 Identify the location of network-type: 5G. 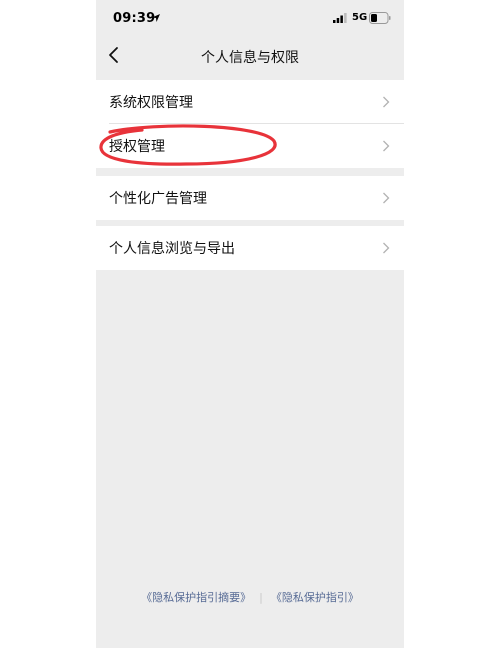
(360, 17).